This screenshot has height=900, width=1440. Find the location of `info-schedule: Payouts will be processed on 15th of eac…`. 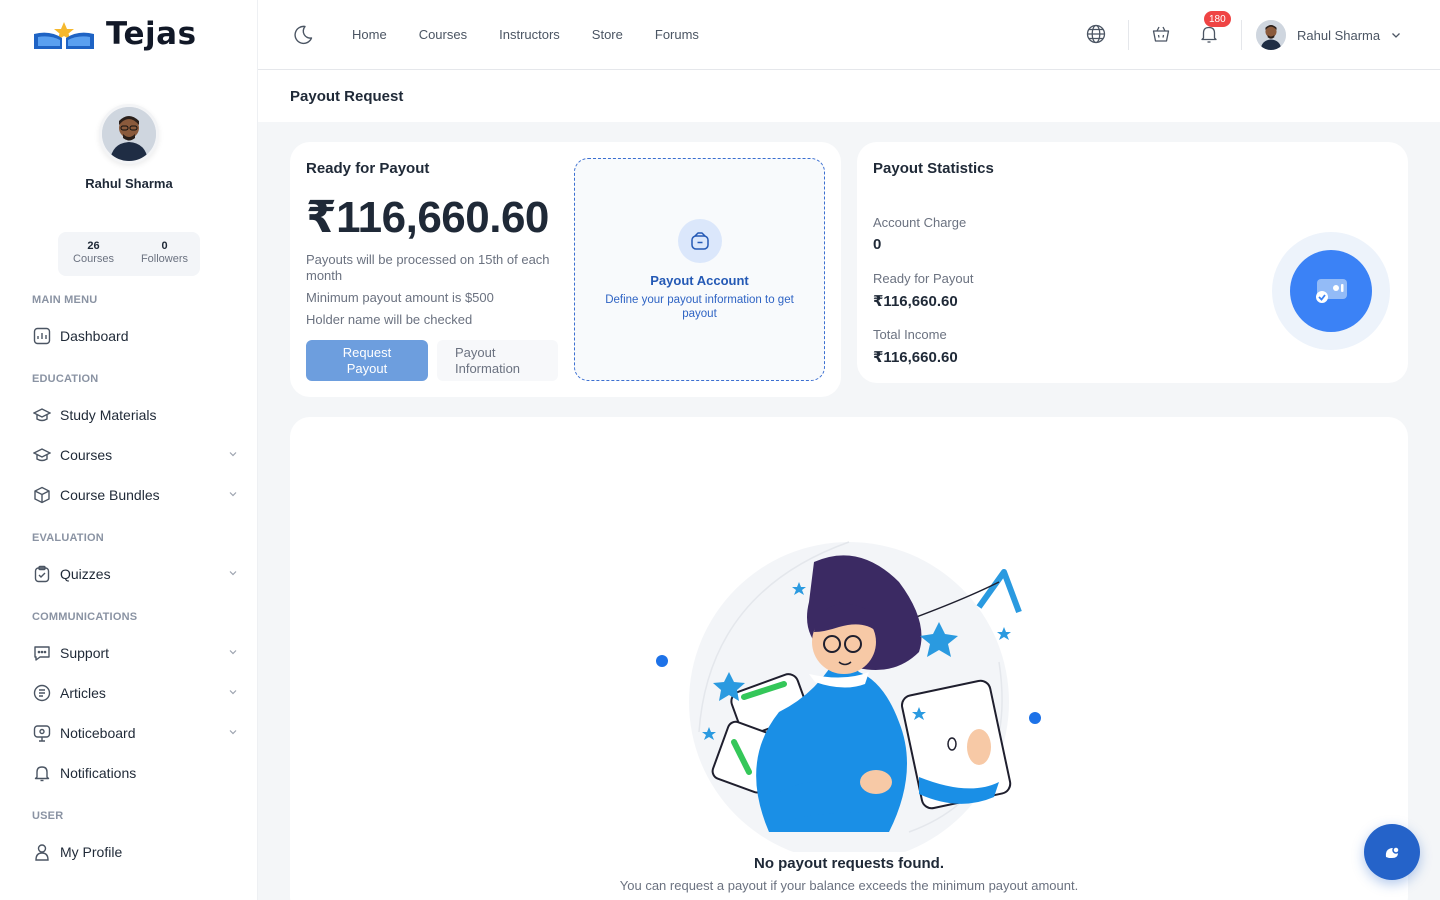

info-schedule: Payouts will be processed on 15th of eac… is located at coordinates (428, 267).